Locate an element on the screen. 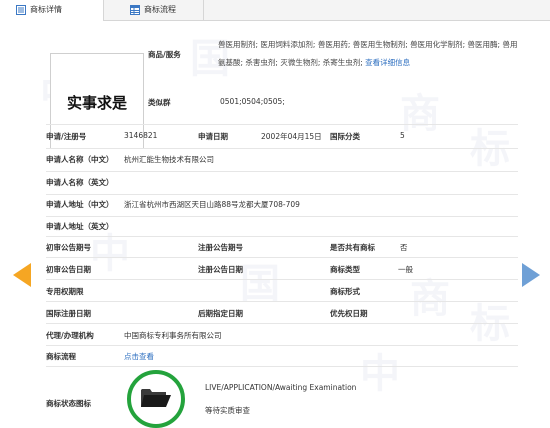  address-cn-value: 浙江省杭州市西湖区天目山路88号龙都大厦708-709 is located at coordinates (212, 204).